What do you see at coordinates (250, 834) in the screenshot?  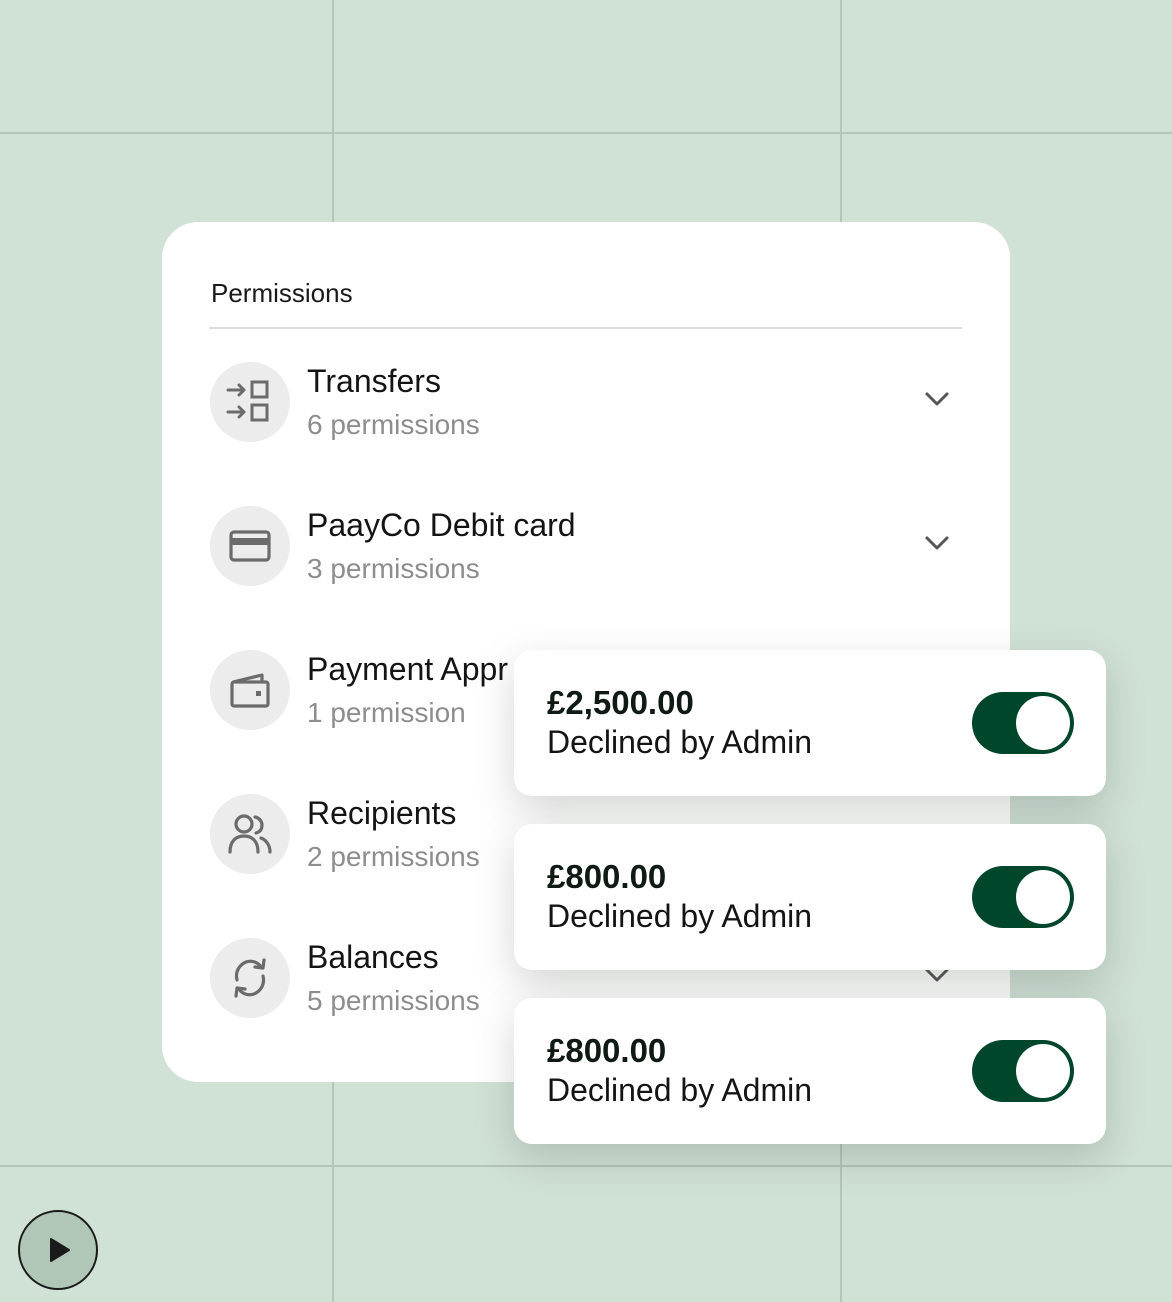 I see `users-icon` at bounding box center [250, 834].